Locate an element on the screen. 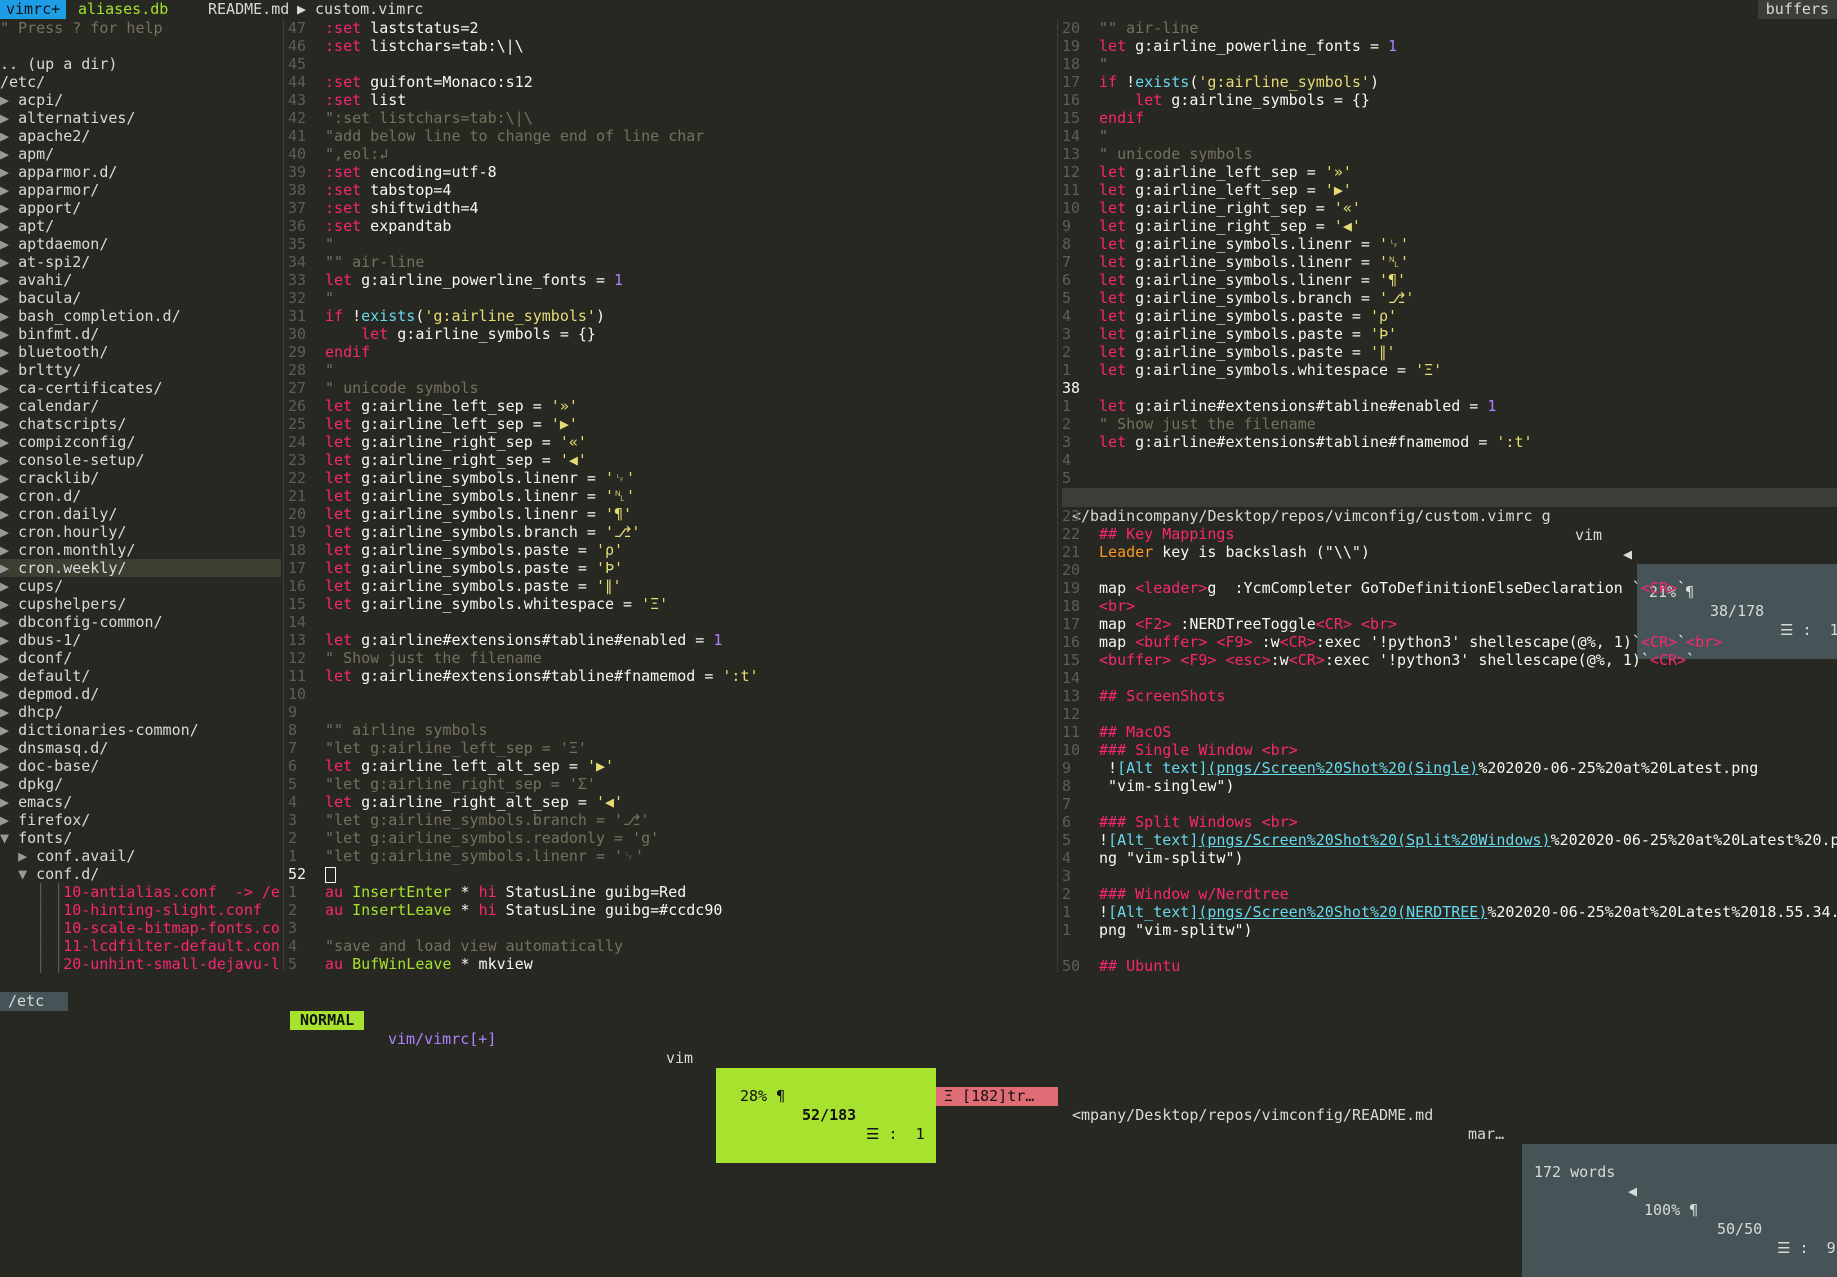  tree-file-item: │ │20-unhint-small-dejavu-l is located at coordinates (140, 964).